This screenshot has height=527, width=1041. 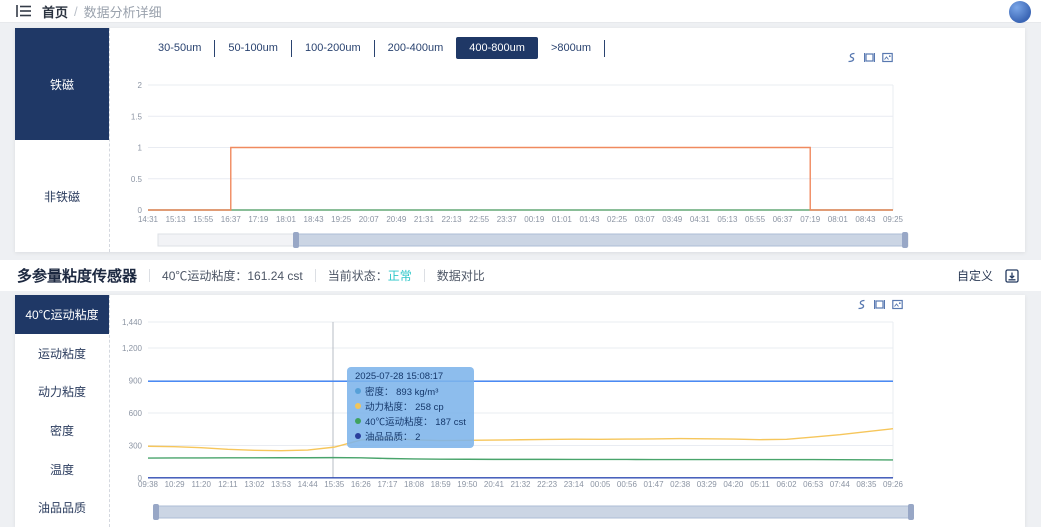 I want to click on svg-text: 05:13, so click(x=727, y=219).